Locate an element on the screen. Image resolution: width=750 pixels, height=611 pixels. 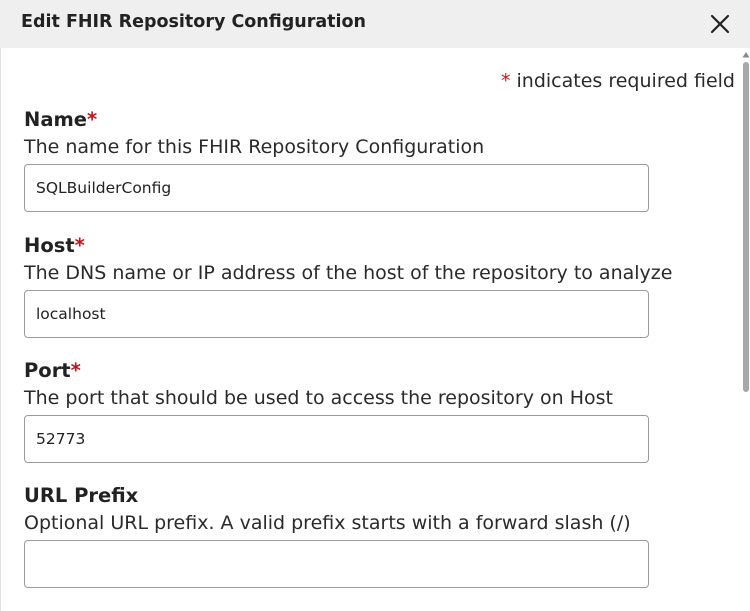
dialog-title: Edit FHIR Repository Configuration is located at coordinates (194, 22).